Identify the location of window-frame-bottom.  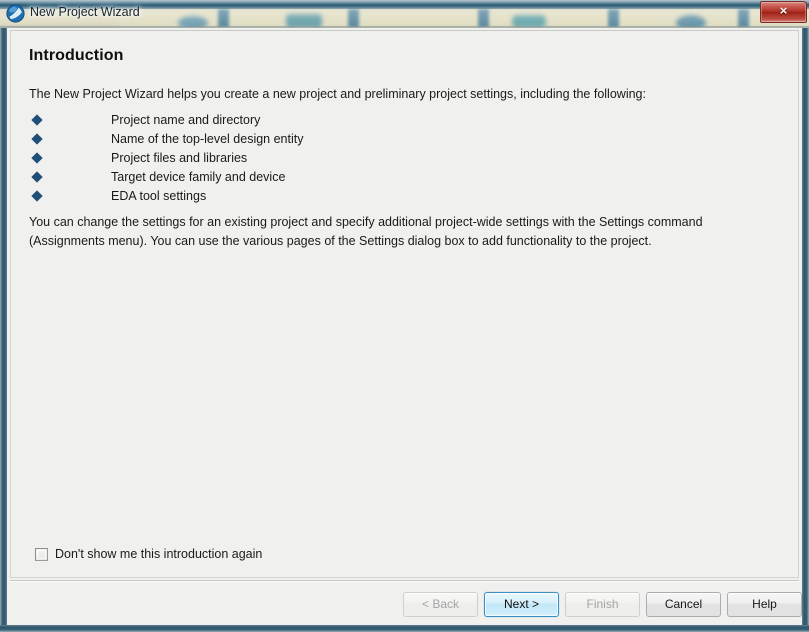
(404, 628).